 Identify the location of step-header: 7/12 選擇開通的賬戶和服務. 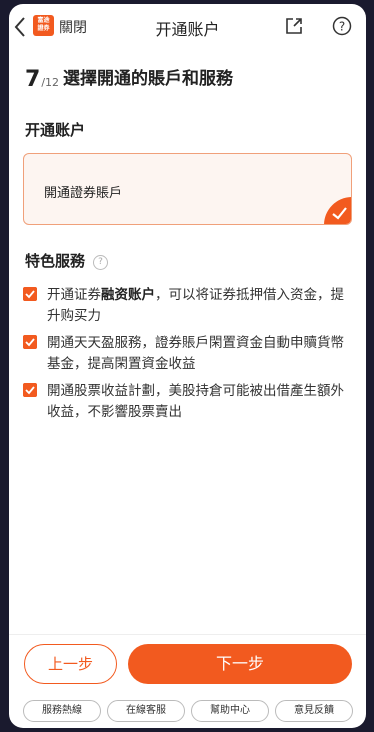
(129, 79).